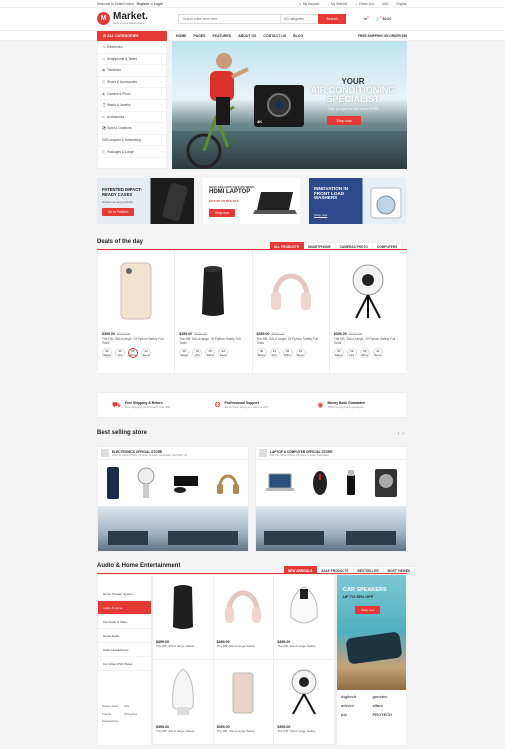 The image size is (505, 749). What do you see at coordinates (368, 610) in the screenshot?
I see `car-speakers-button: Shop now` at bounding box center [368, 610].